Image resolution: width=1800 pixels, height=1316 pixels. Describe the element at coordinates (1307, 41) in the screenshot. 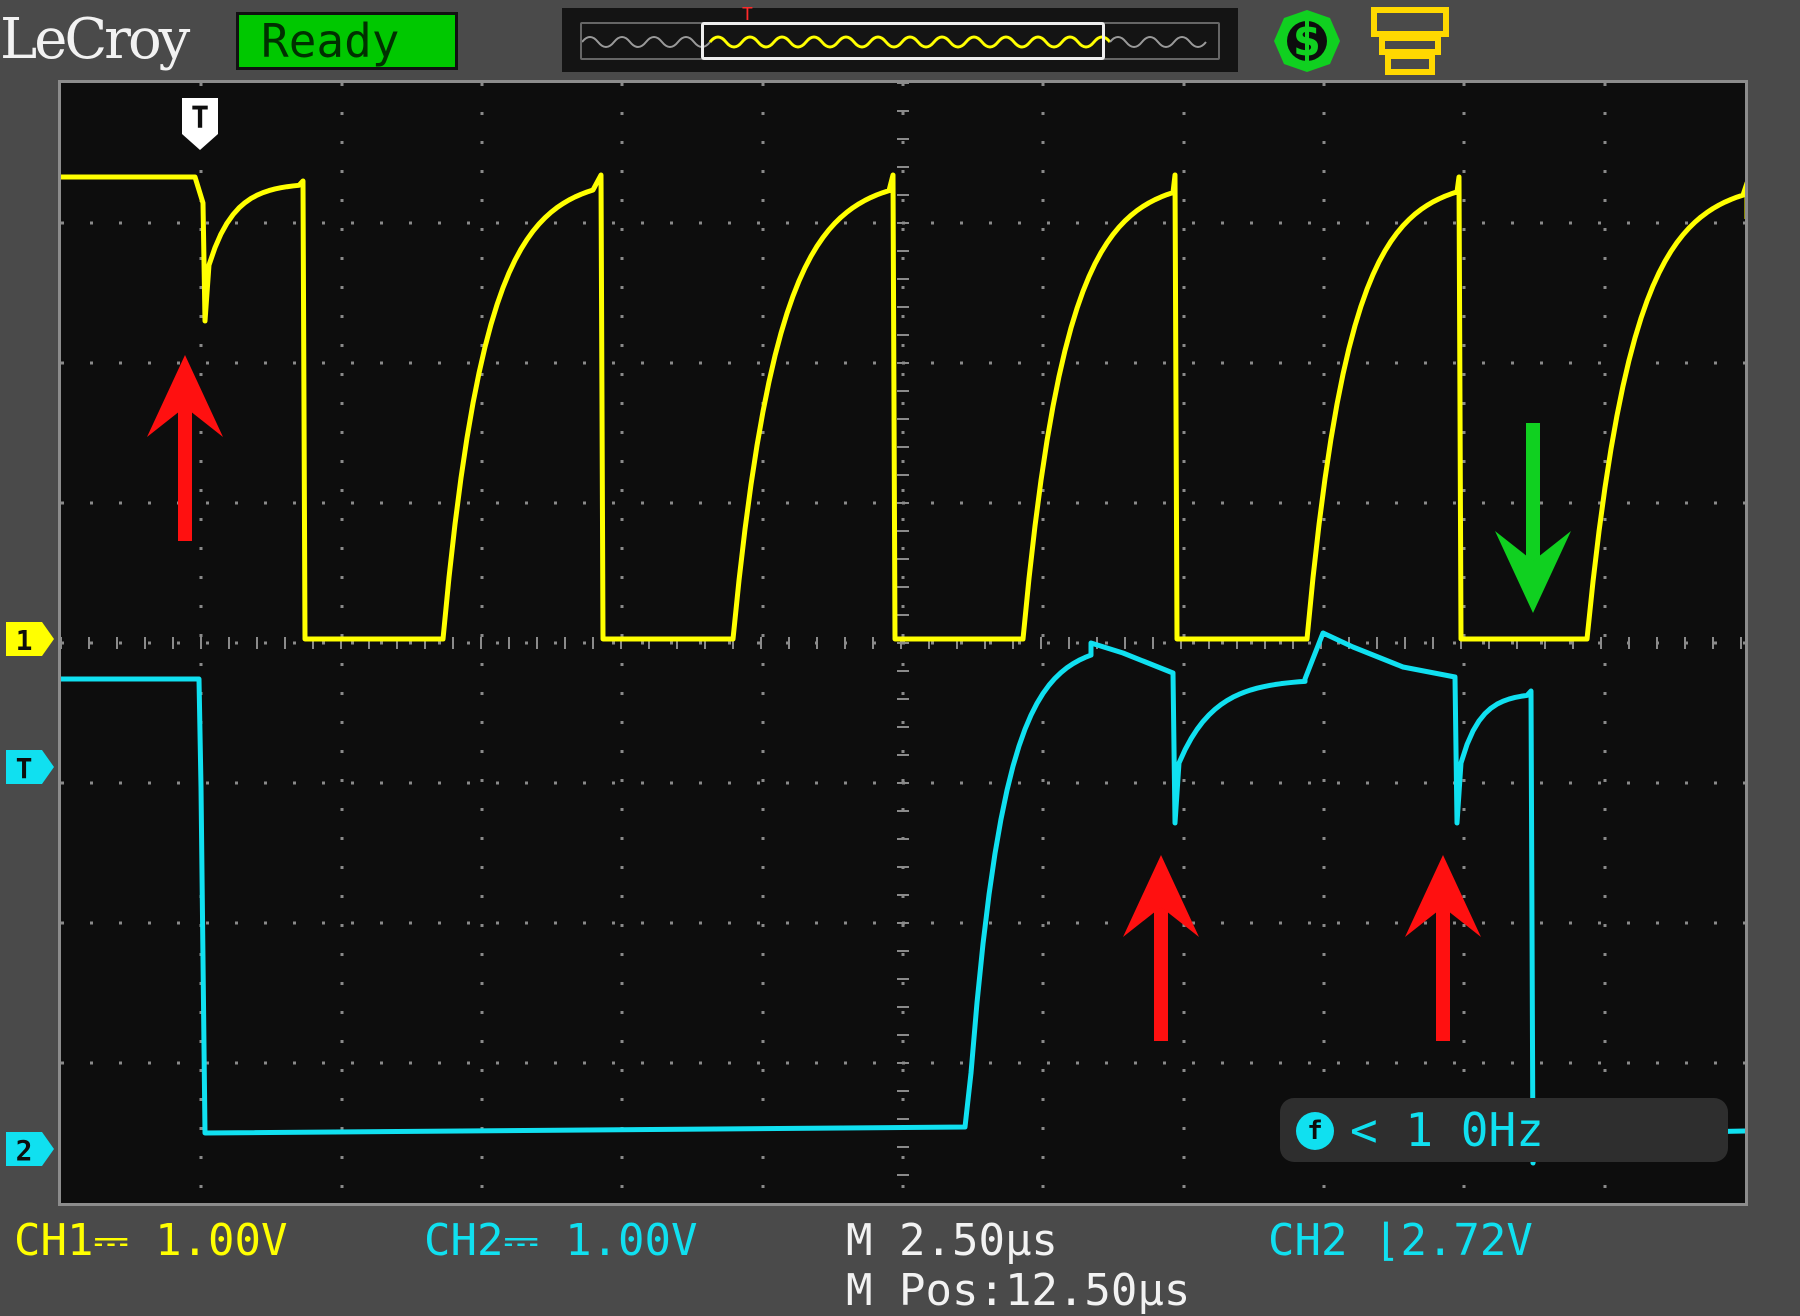

I see `dollar-sign-icon: S` at that location.